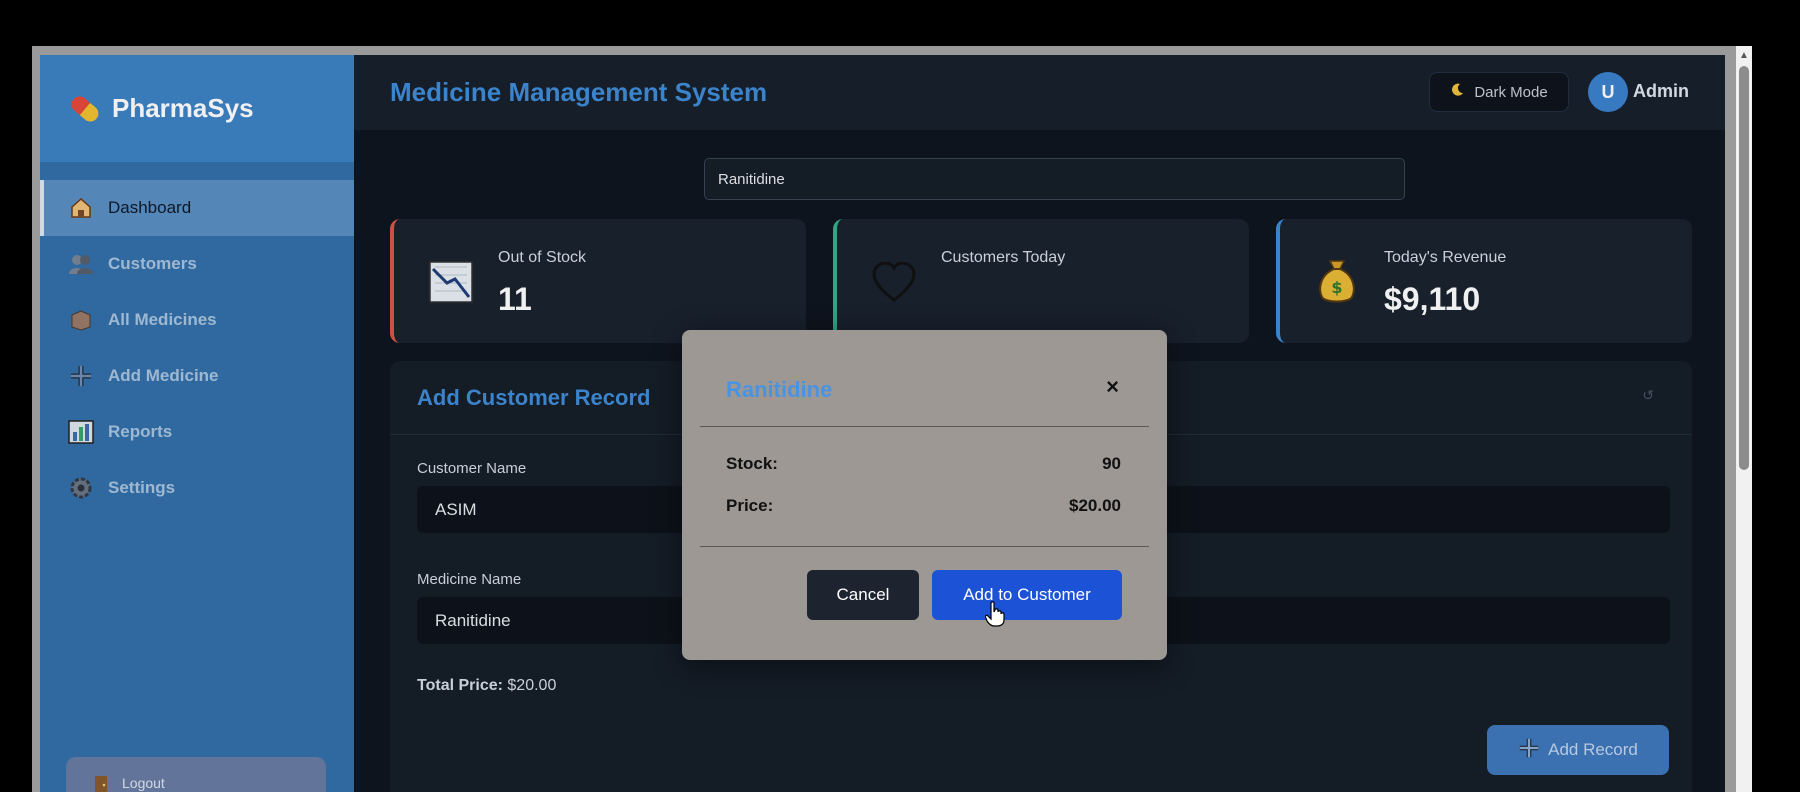 This screenshot has width=1800, height=792. What do you see at coordinates (863, 595) in the screenshot?
I see `cancel-button: Cancel` at bounding box center [863, 595].